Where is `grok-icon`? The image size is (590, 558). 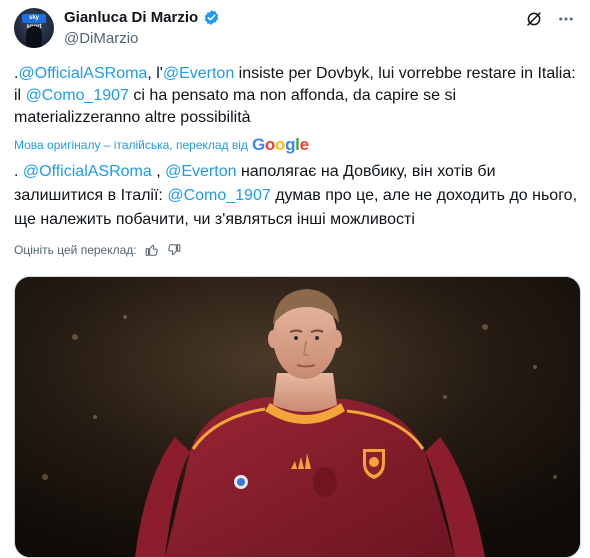
grok-icon is located at coordinates (534, 19).